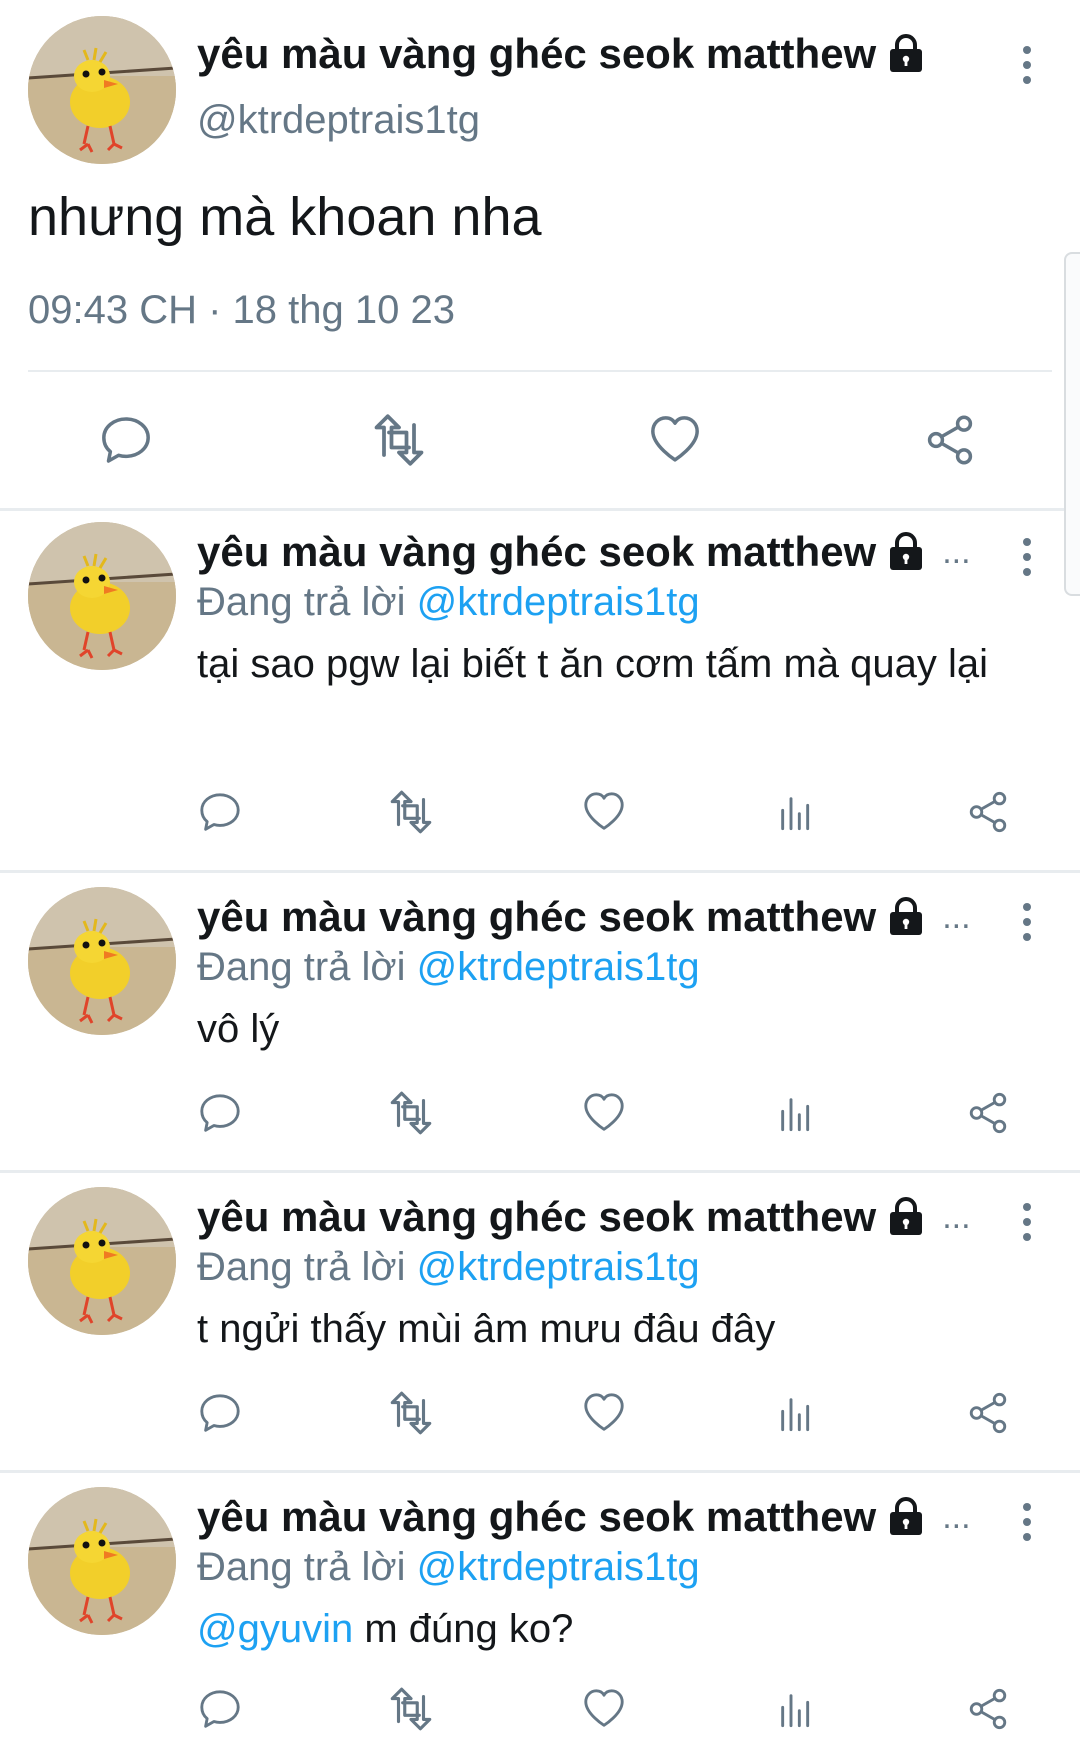  What do you see at coordinates (540, 440) in the screenshot?
I see `tweet-actions` at bounding box center [540, 440].